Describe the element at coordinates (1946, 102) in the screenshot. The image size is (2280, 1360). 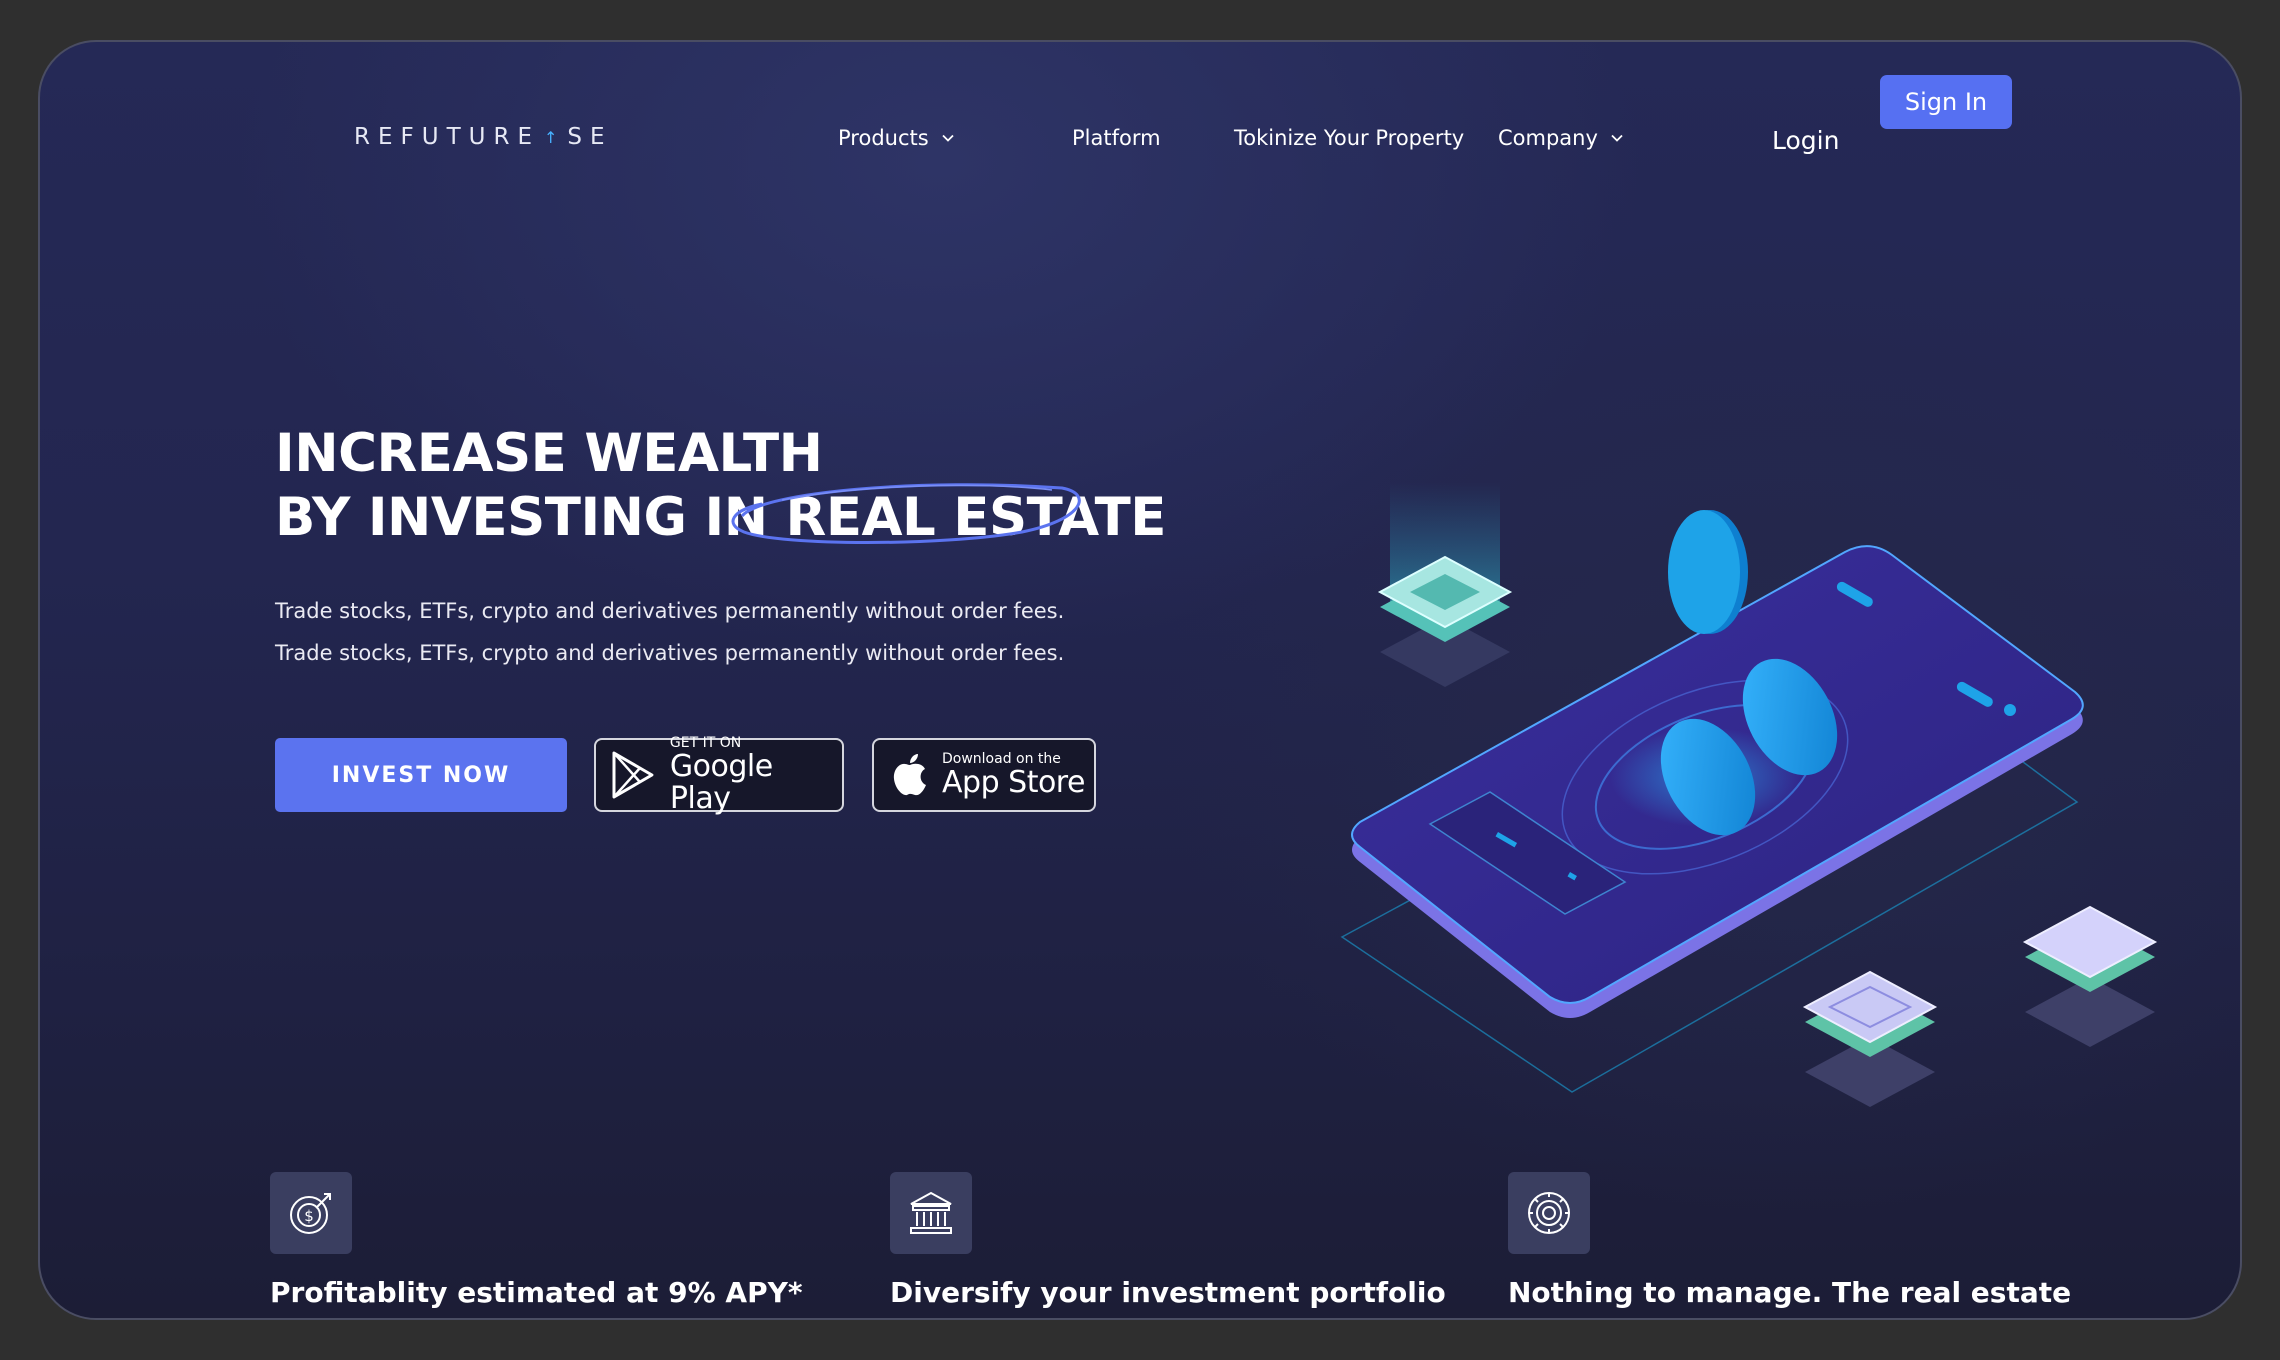
I see `signin-button: Sign In` at that location.